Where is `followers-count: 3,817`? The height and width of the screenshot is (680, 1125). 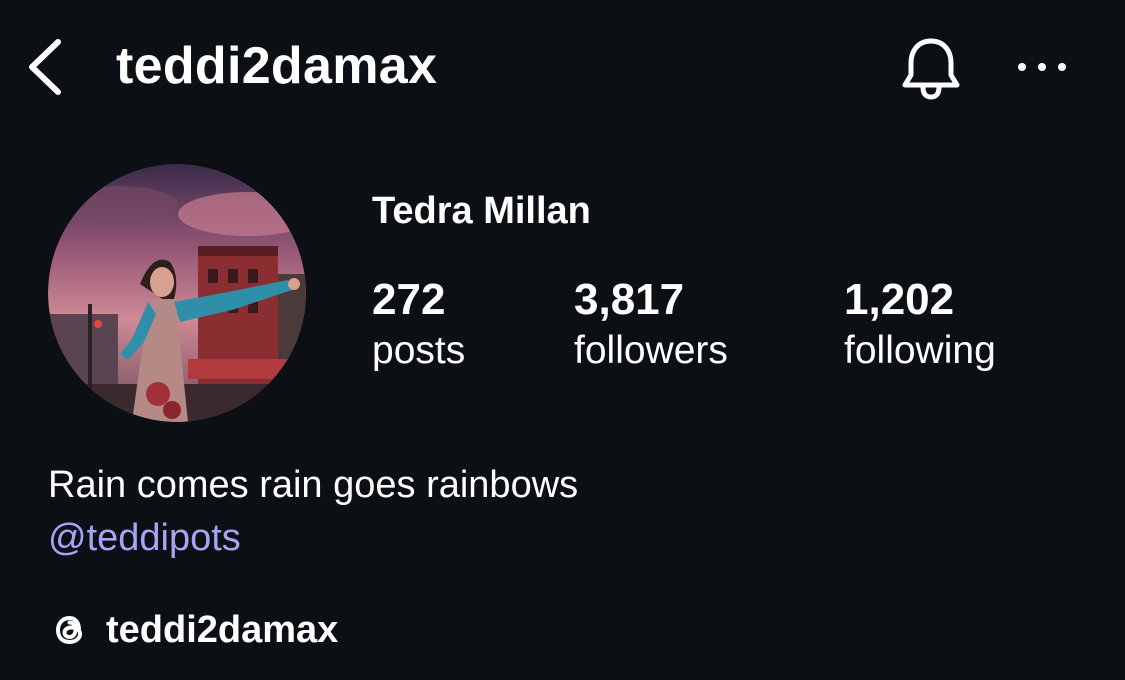 followers-count: 3,817 is located at coordinates (629, 299).